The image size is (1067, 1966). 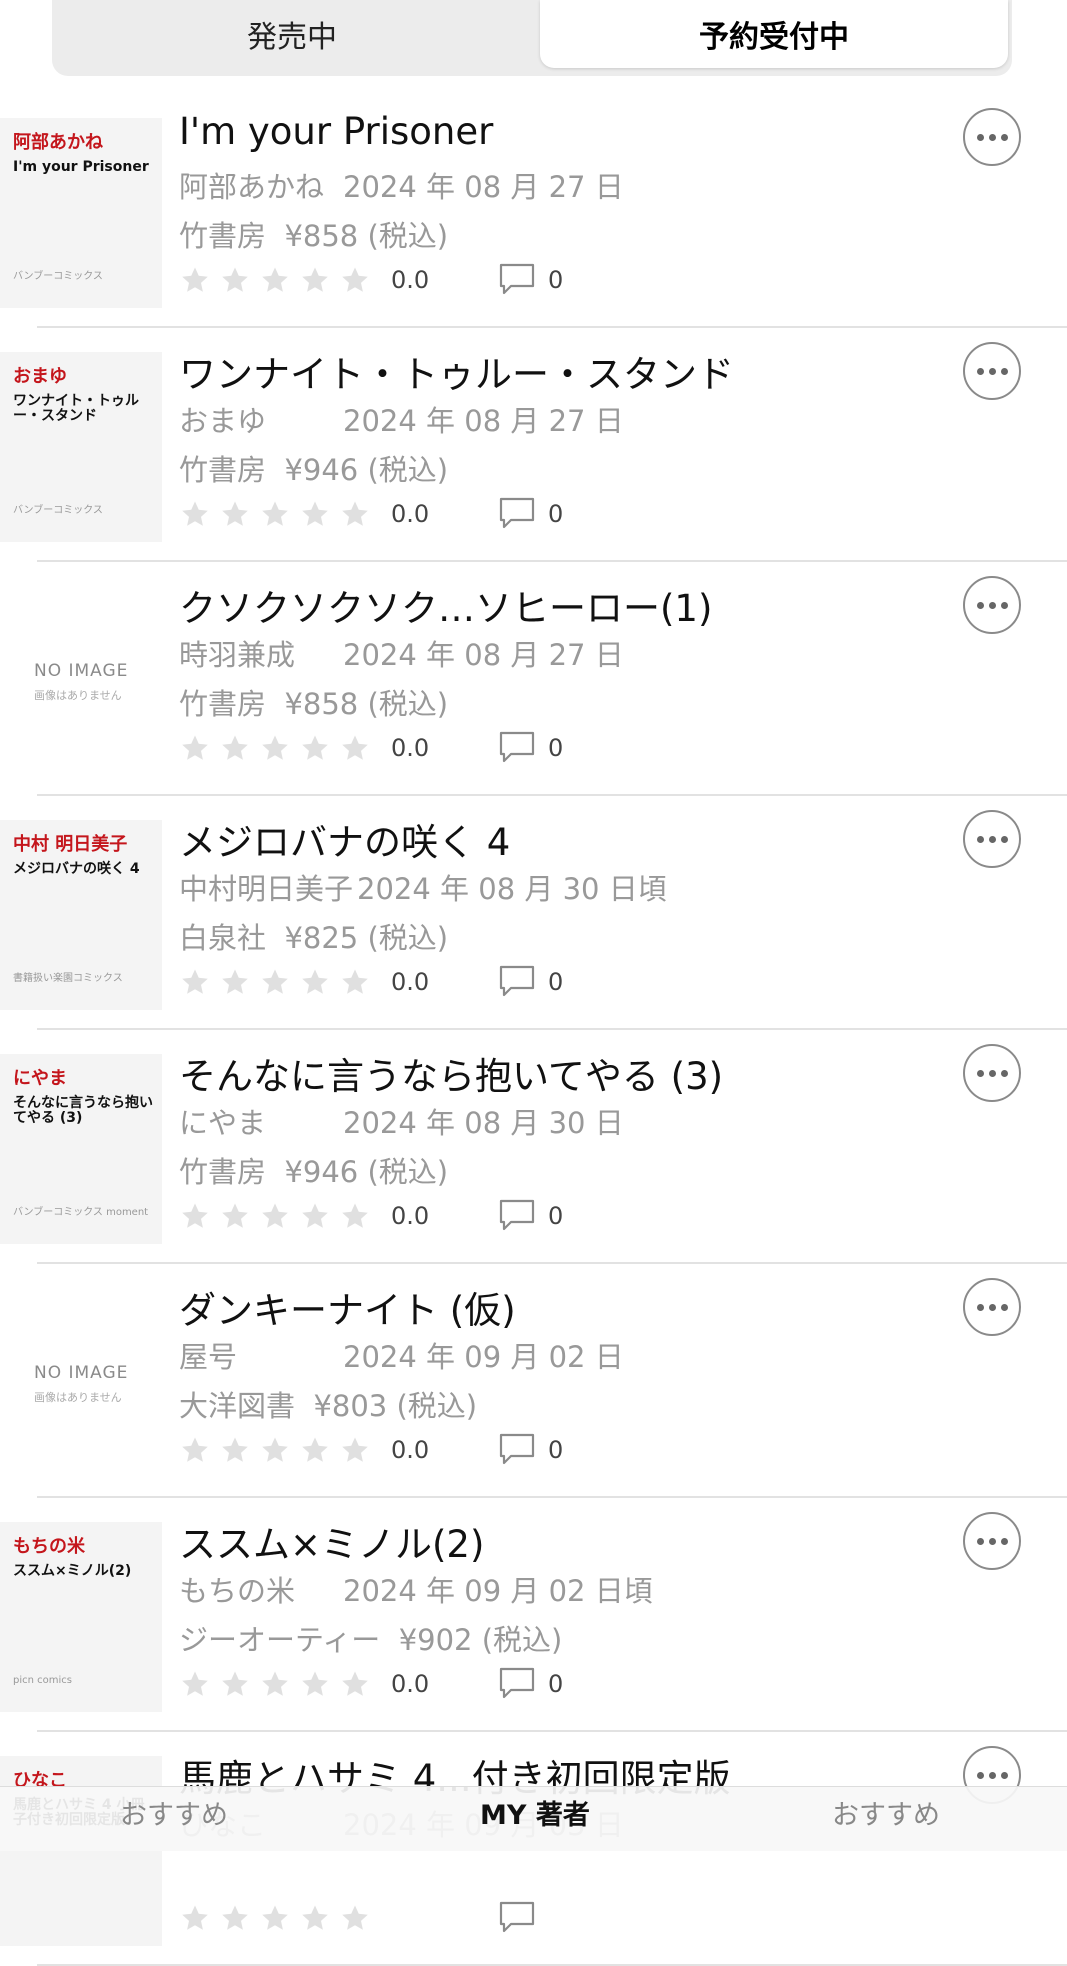 I want to click on cover-title: そんなに言うなら抱いてやる (3), so click(x=83, y=1110).